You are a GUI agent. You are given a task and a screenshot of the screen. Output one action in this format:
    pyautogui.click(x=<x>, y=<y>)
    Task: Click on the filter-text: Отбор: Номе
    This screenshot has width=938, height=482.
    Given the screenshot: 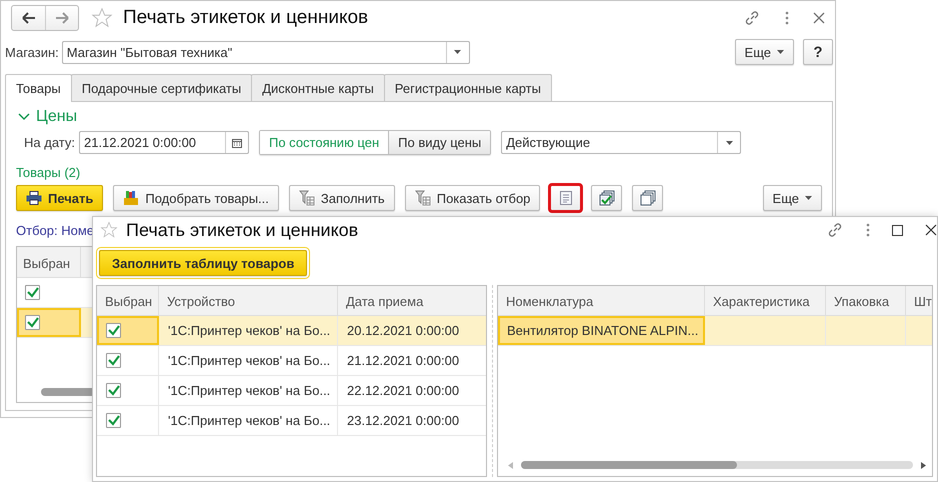 What is the action you would take?
    pyautogui.click(x=55, y=230)
    